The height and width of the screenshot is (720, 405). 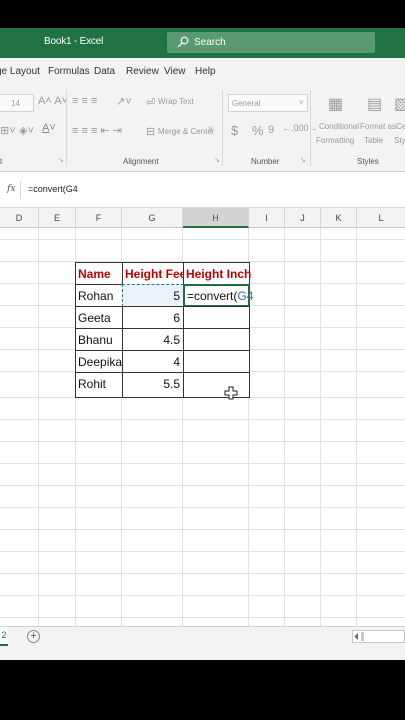 What do you see at coordinates (104, 71) in the screenshot?
I see `tab-data: Data` at bounding box center [104, 71].